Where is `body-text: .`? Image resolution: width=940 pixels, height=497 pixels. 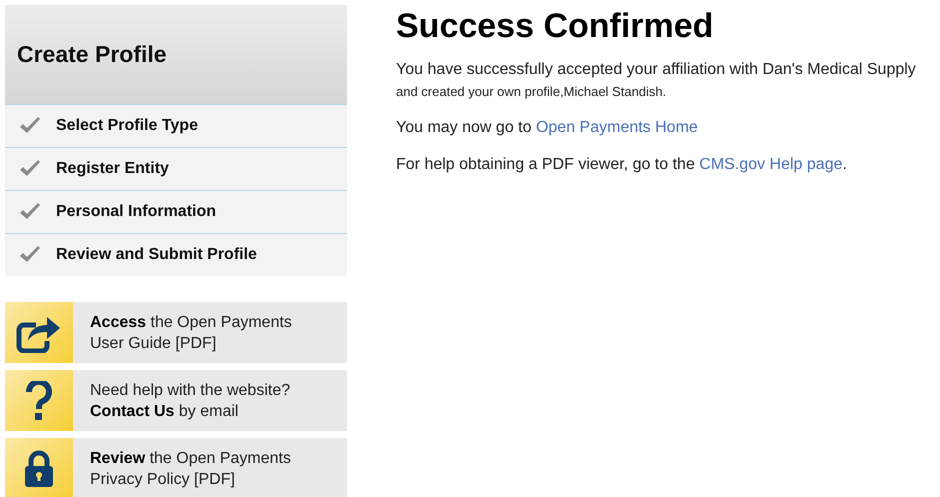 body-text: . is located at coordinates (844, 164).